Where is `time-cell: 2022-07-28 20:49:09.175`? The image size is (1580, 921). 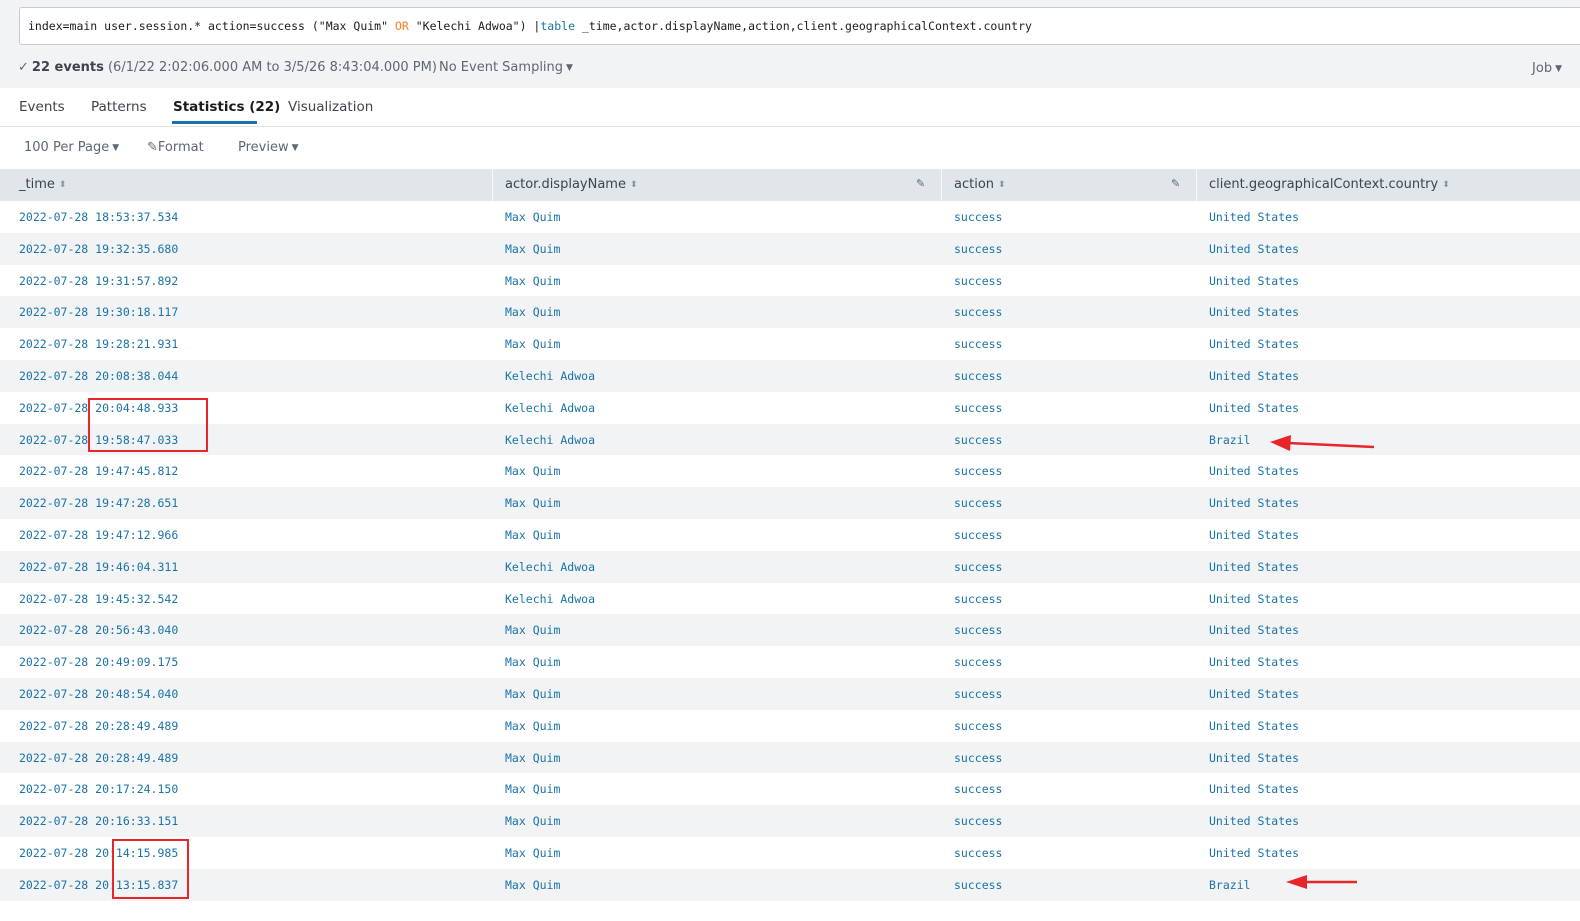 time-cell: 2022-07-28 20:49:09.175 is located at coordinates (98, 662).